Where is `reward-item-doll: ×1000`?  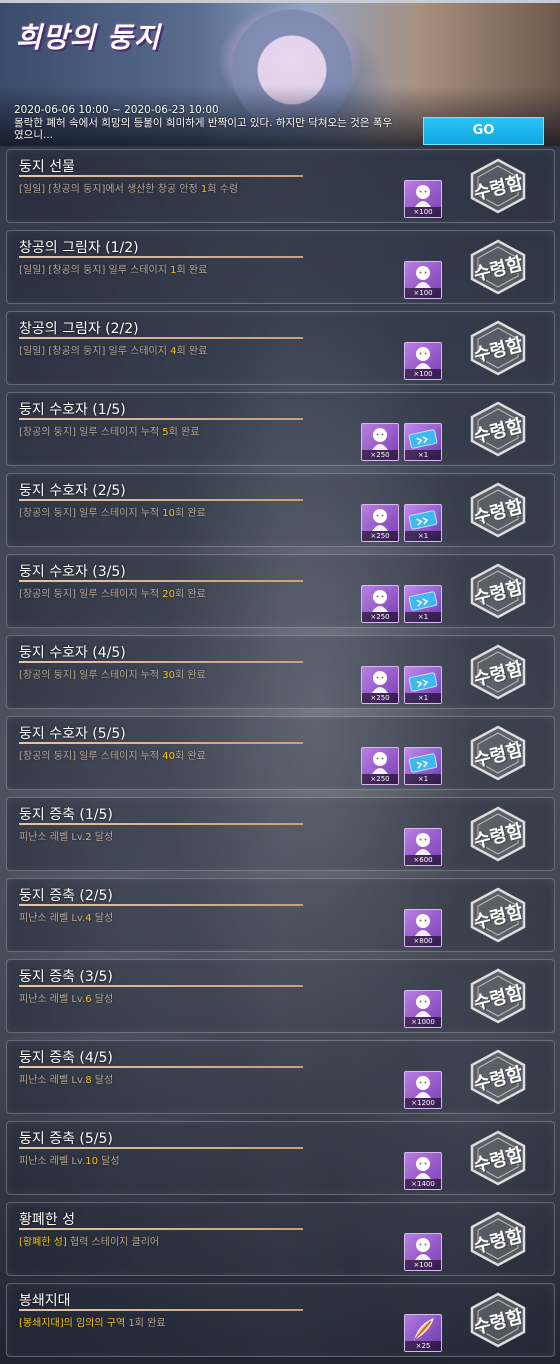
reward-item-doll: ×1000 is located at coordinates (423, 1009).